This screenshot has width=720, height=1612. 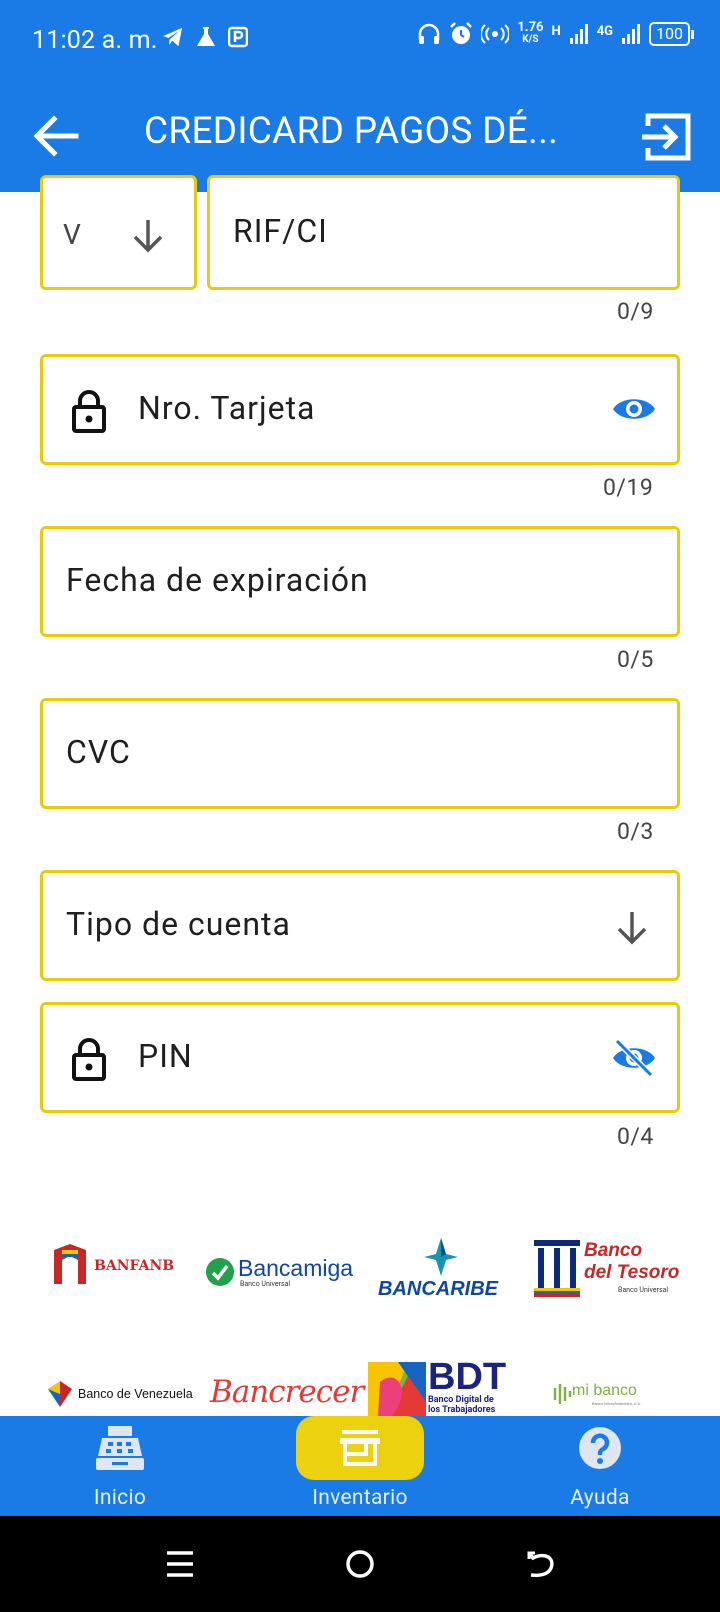 What do you see at coordinates (360, 409) in the screenshot?
I see `card-number-input: Nro. Tarjeta` at bounding box center [360, 409].